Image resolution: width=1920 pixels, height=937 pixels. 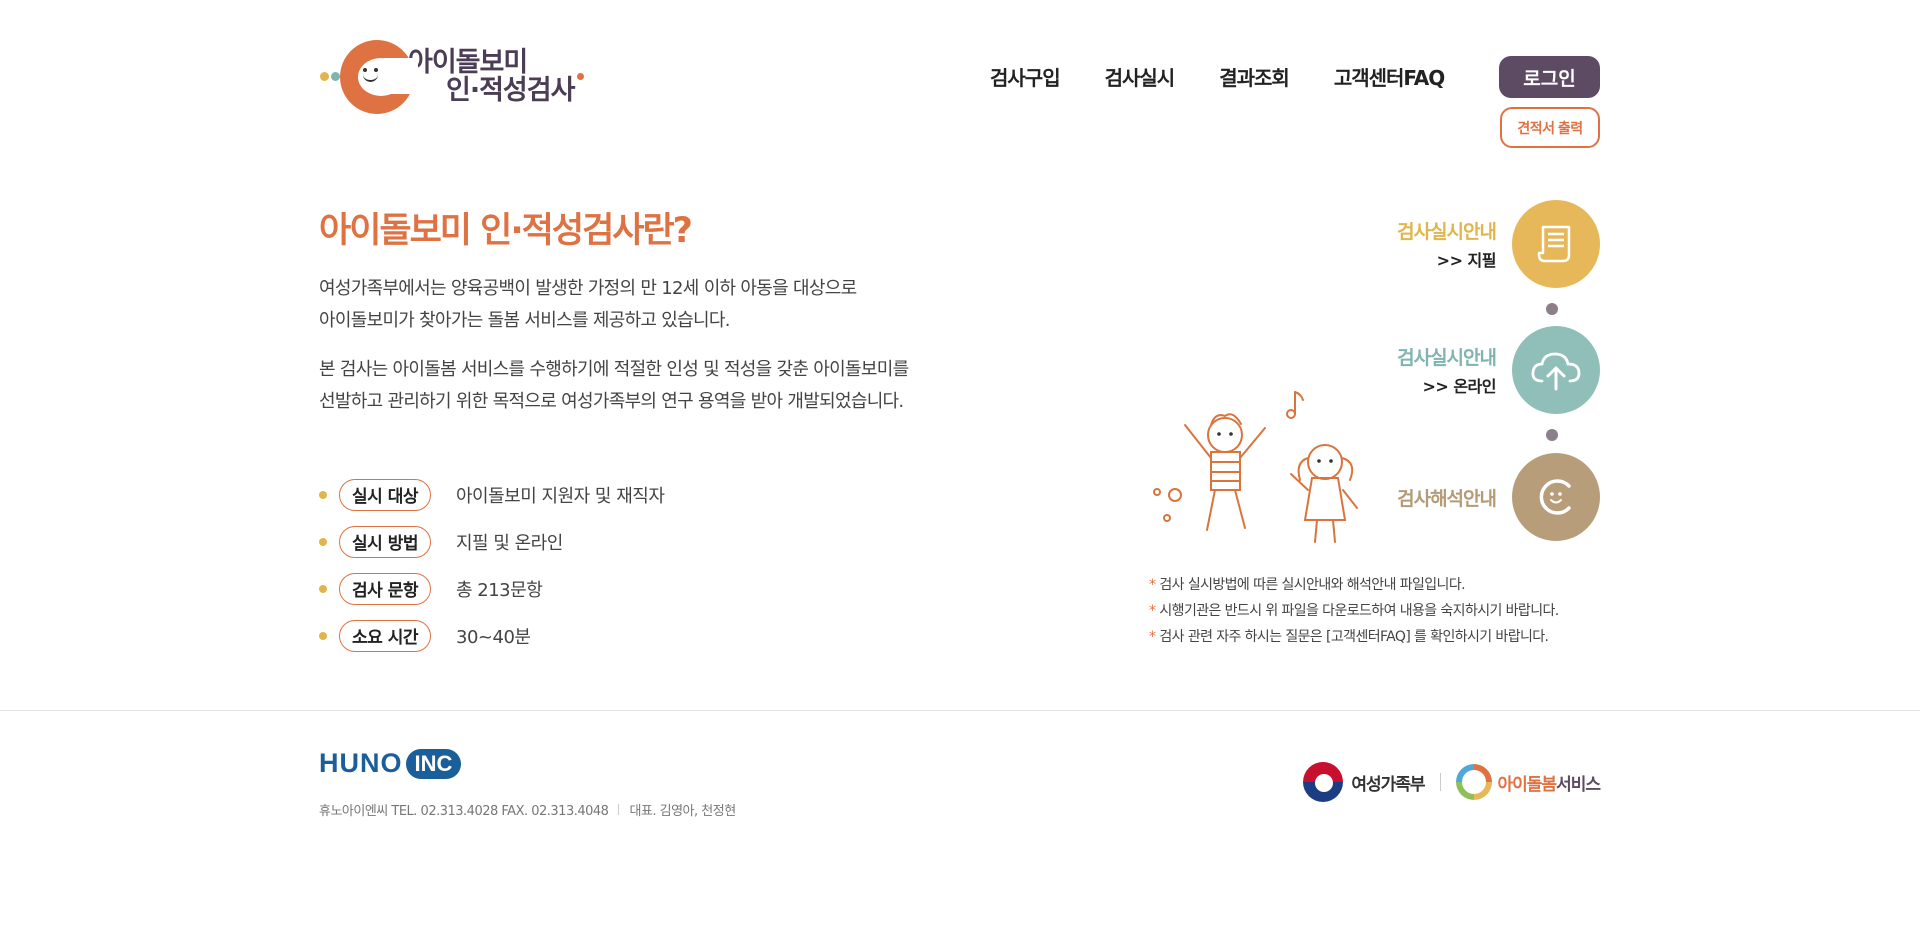 I want to click on cloud-upload-icon, so click(x=1556, y=370).